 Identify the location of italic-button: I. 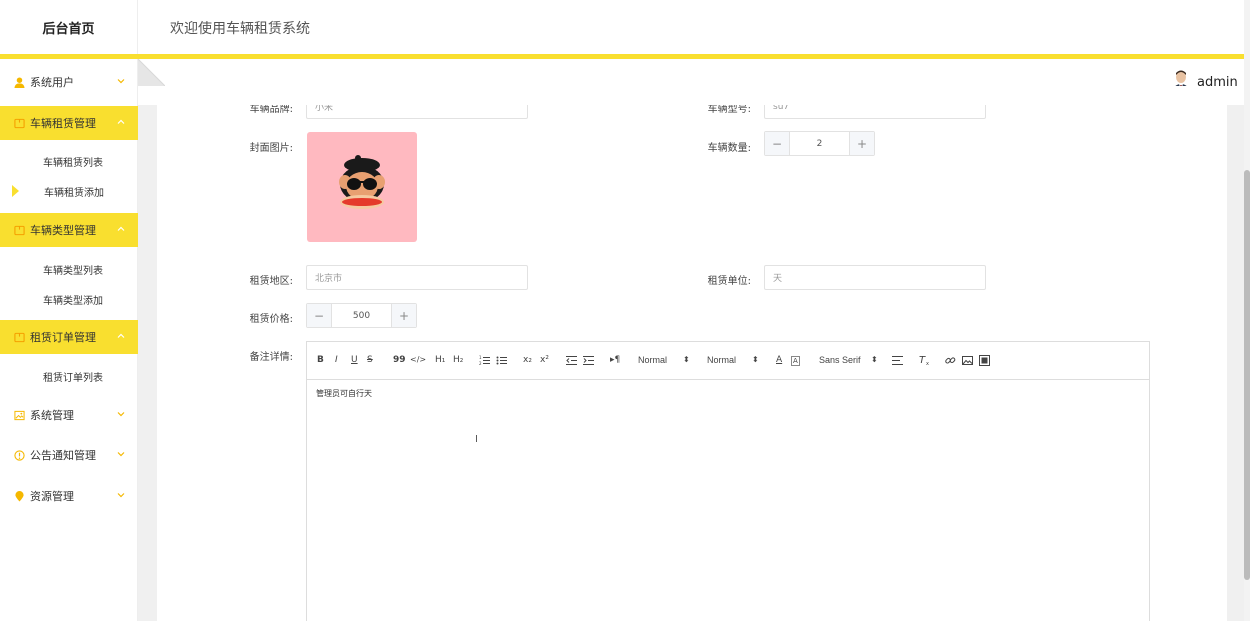
(336, 360).